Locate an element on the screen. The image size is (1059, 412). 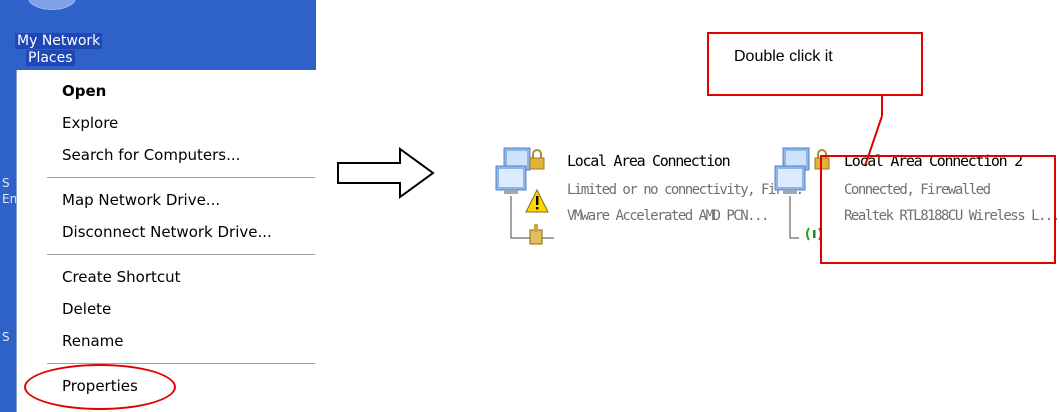
callout-text: Double click it is located at coordinates (783, 56).